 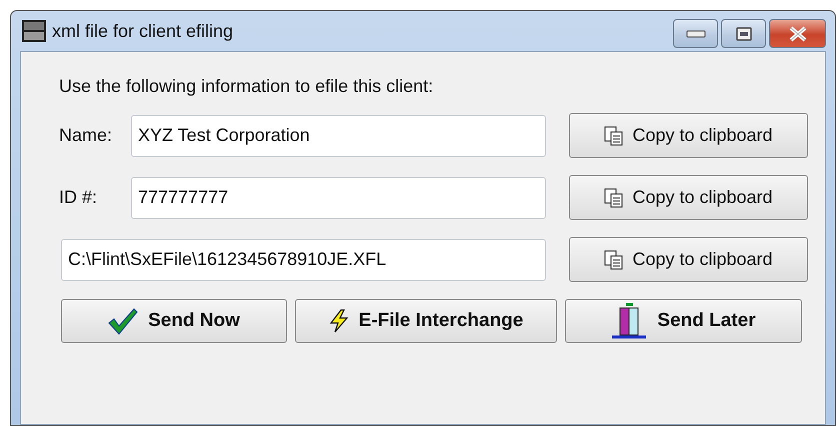 What do you see at coordinates (34, 31) in the screenshot?
I see `app-logo-icon` at bounding box center [34, 31].